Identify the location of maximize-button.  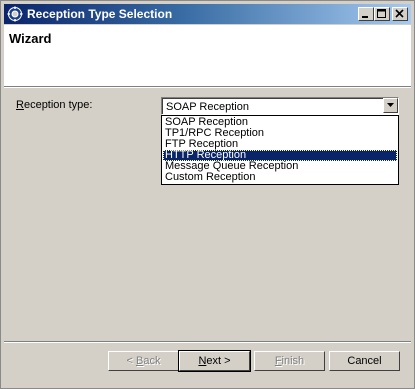
(382, 14).